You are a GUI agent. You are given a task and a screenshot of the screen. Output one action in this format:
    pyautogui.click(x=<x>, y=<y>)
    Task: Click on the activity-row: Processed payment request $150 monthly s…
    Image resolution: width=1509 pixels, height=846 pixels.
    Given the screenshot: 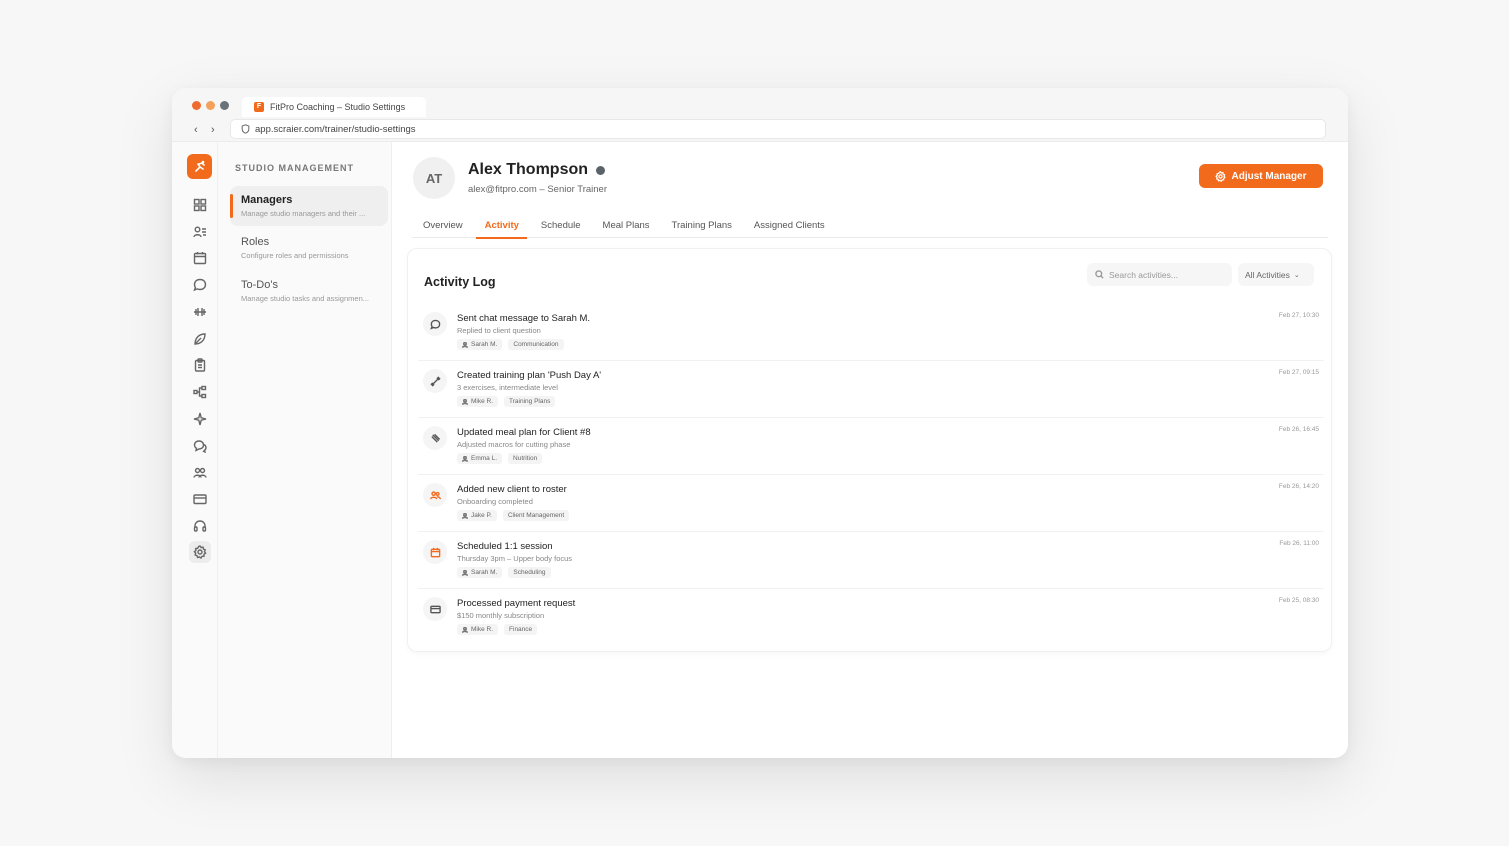 What is the action you would take?
    pyautogui.click(x=871, y=617)
    